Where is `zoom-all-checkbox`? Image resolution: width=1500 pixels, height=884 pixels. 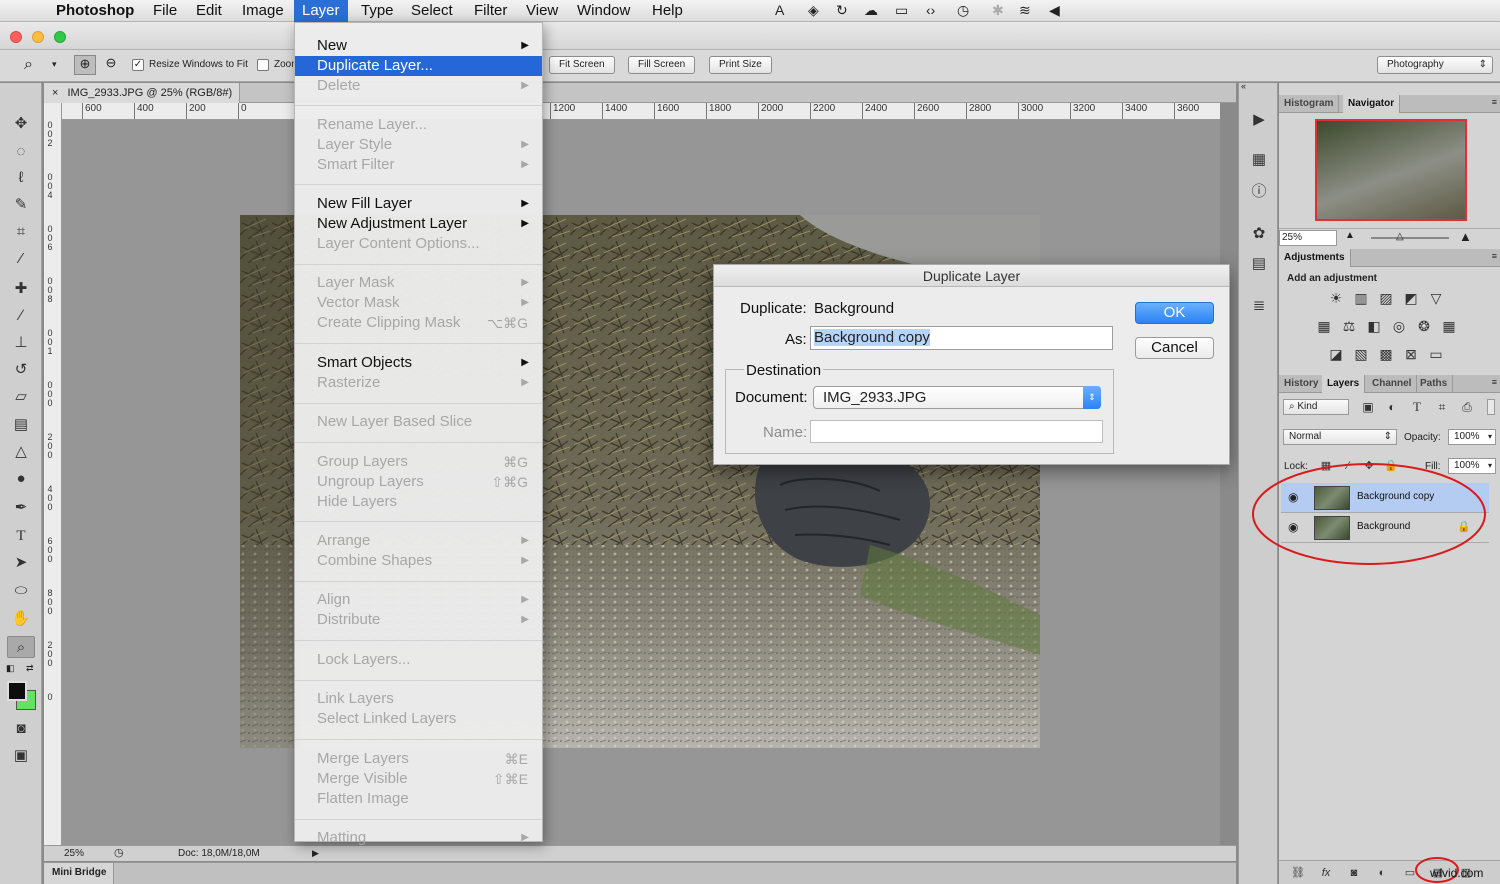
zoom-all-checkbox is located at coordinates (263, 65).